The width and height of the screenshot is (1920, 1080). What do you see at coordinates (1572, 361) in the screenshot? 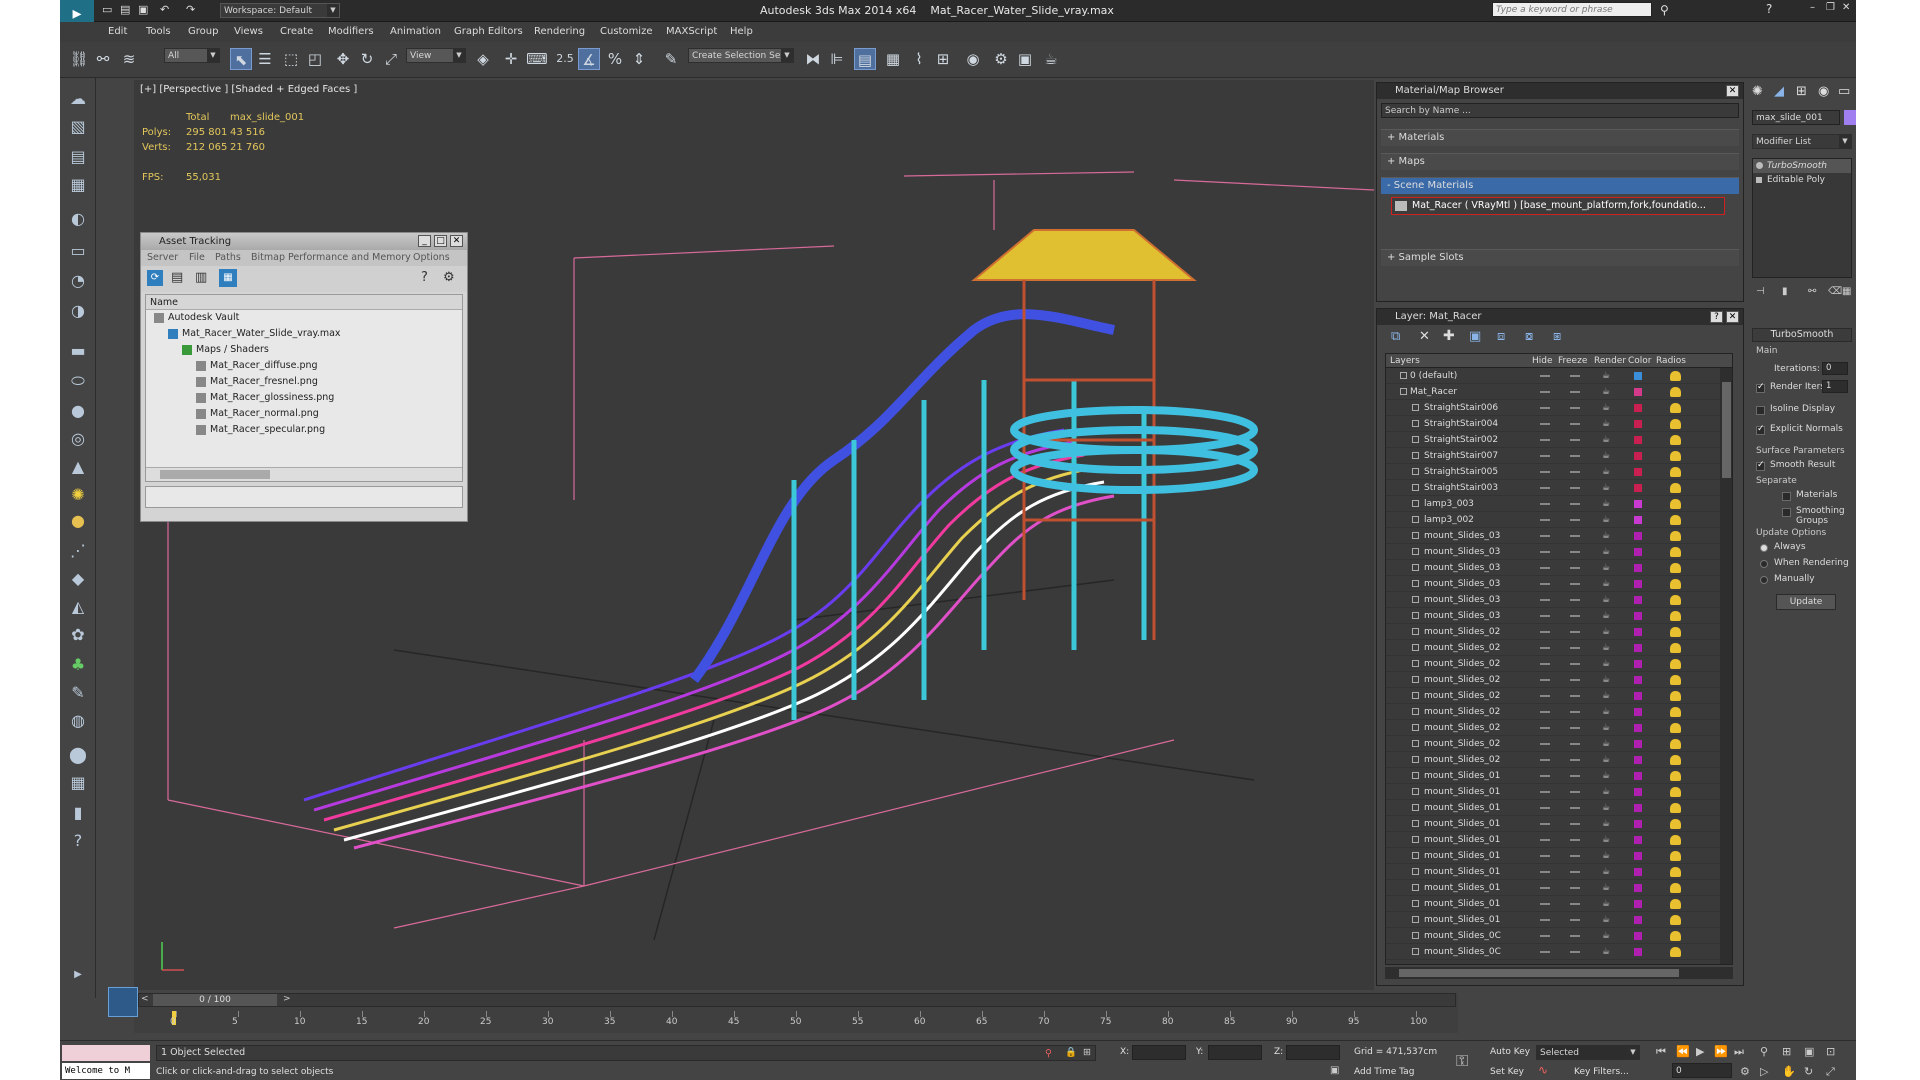
I see `col-freeze: Freeze` at bounding box center [1572, 361].